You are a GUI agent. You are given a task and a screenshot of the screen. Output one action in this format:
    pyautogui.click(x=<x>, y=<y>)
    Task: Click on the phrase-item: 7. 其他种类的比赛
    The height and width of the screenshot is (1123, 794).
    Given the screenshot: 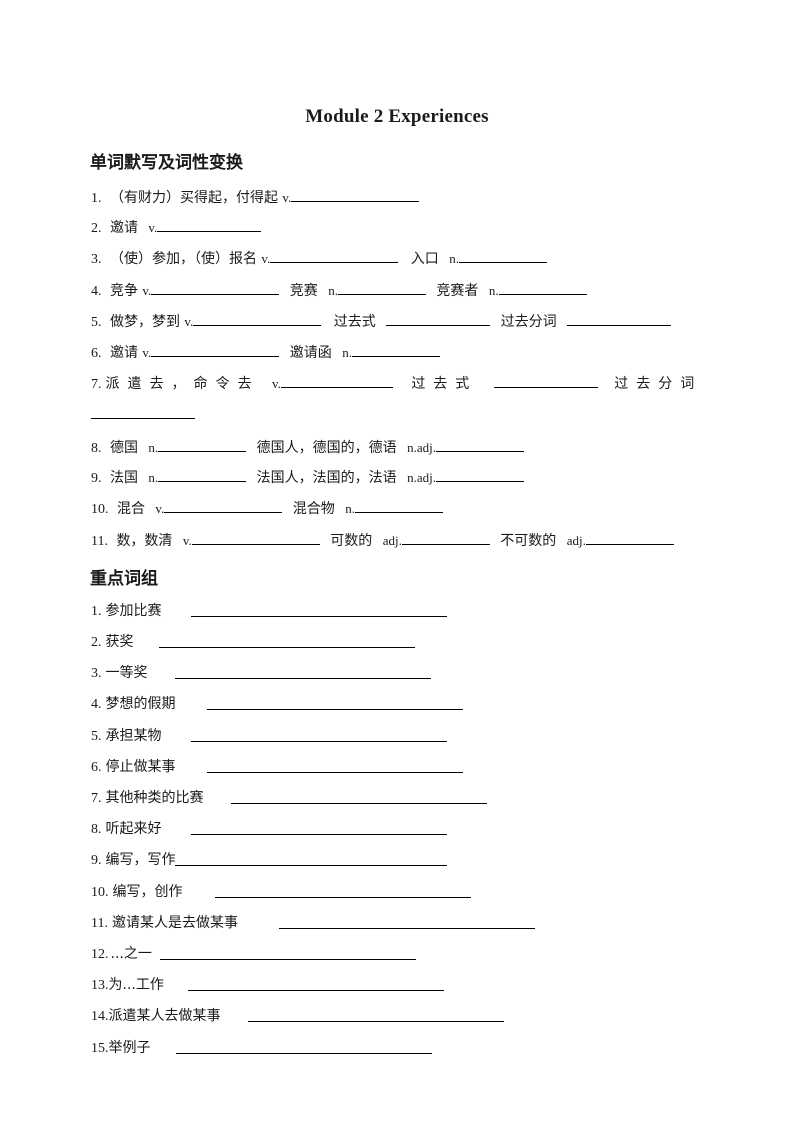 What is the action you would take?
    pyautogui.click(x=289, y=798)
    